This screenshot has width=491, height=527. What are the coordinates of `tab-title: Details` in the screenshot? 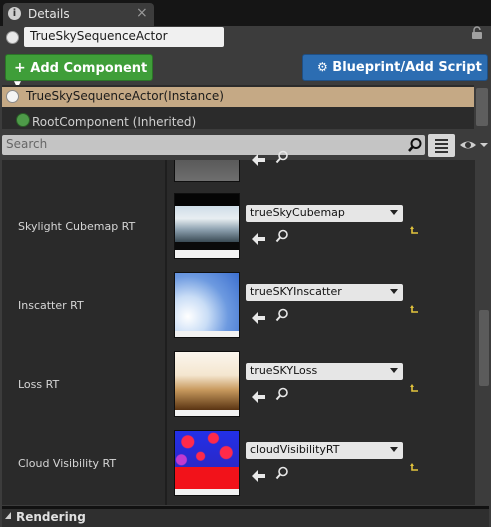 It's located at (49, 14).